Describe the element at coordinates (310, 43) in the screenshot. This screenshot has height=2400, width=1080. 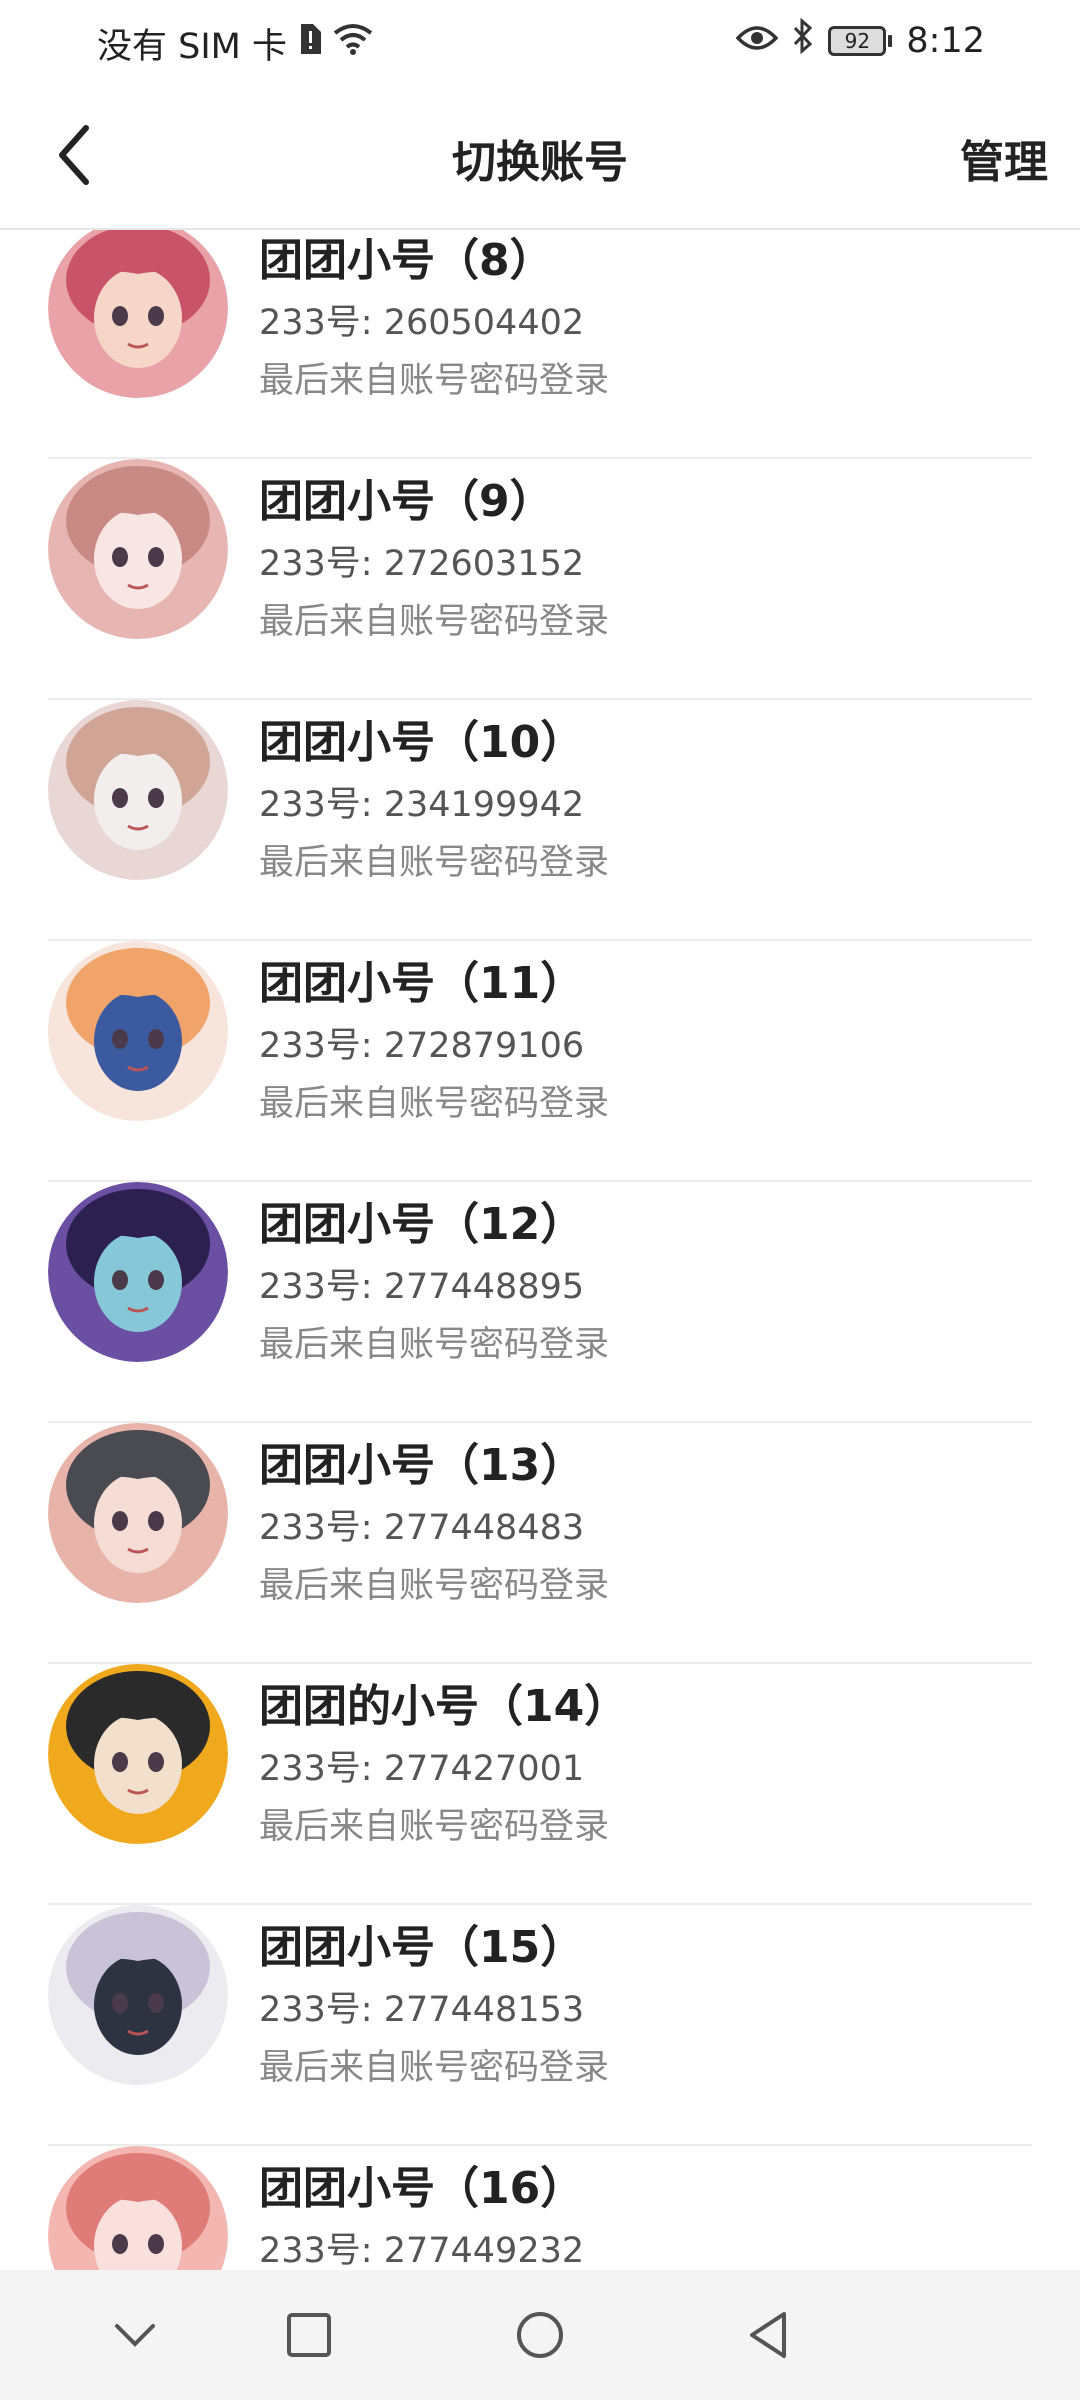
I see `sim-alert-icon` at that location.